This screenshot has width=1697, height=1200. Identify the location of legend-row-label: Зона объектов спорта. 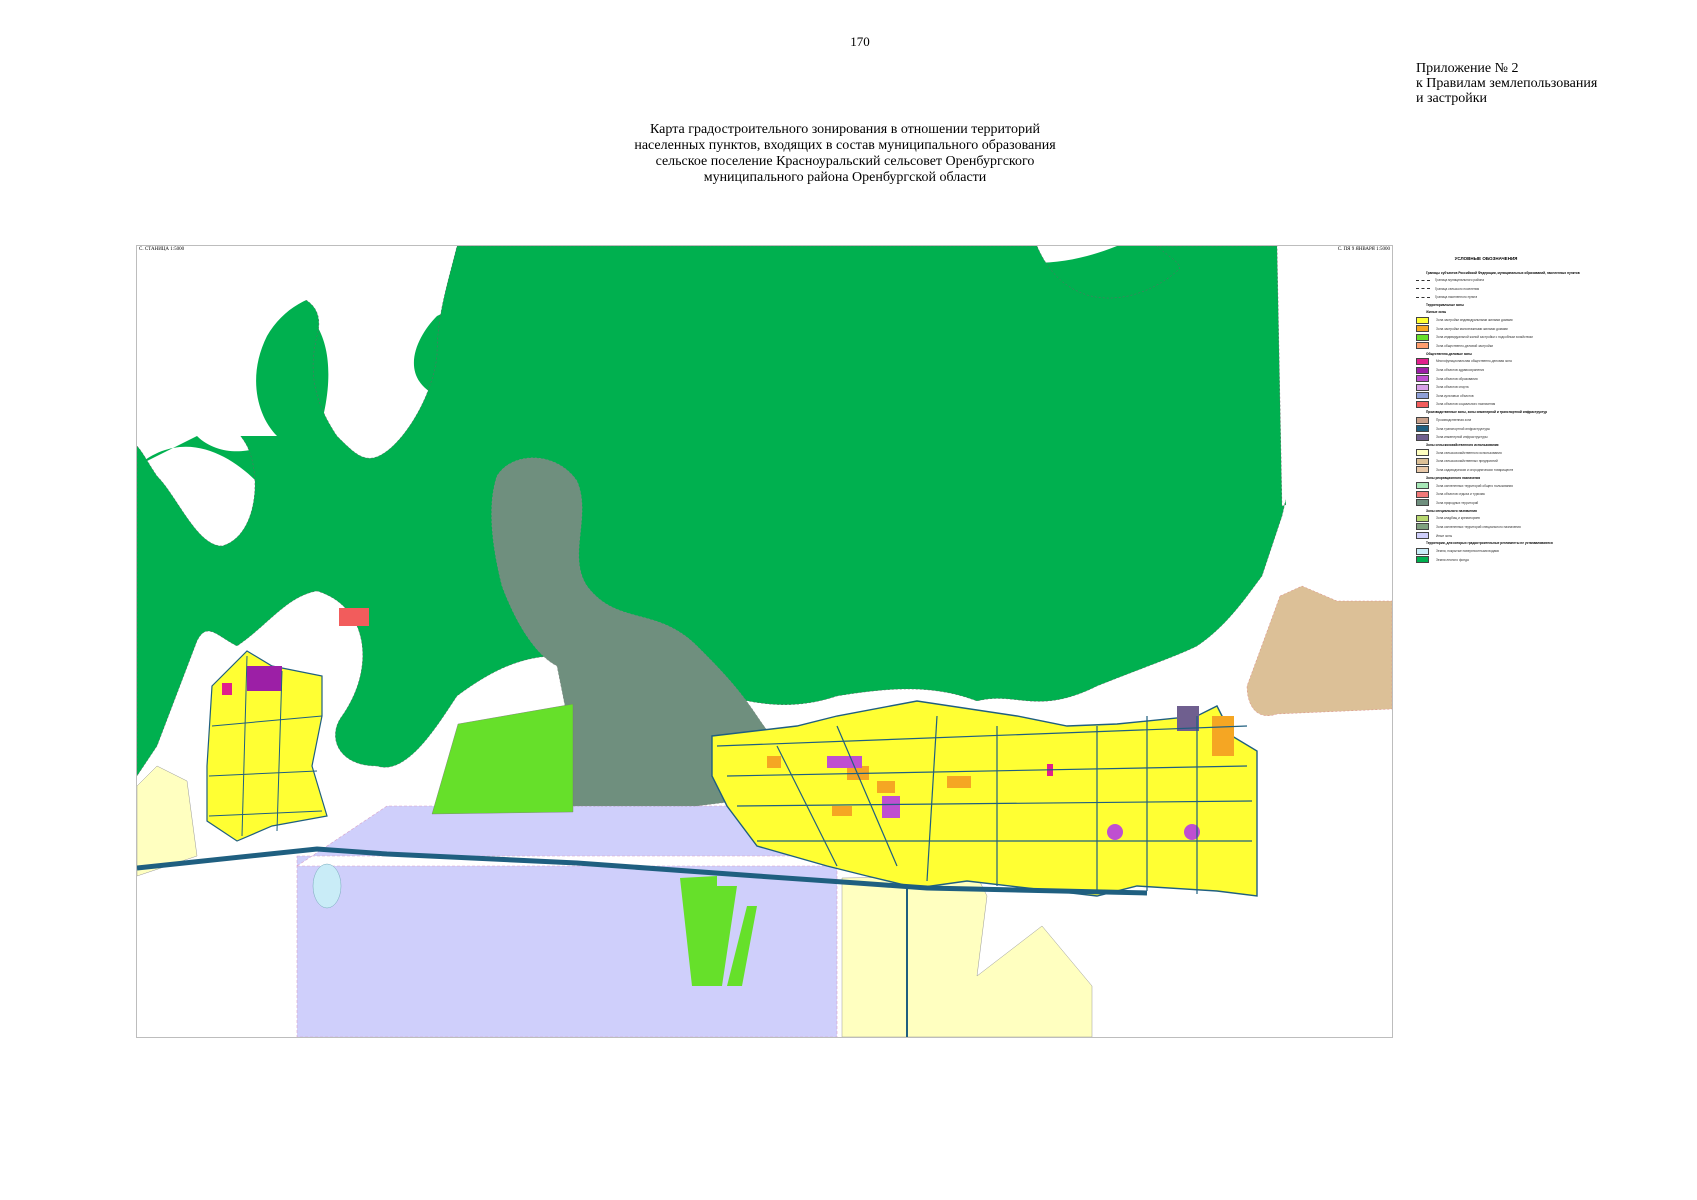
(1452, 387).